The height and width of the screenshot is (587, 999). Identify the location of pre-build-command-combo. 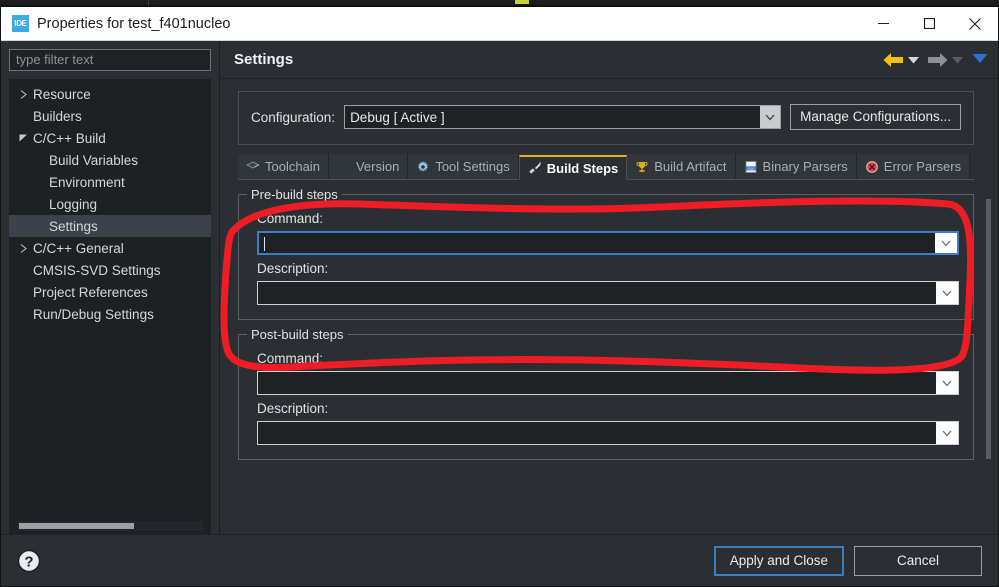
(608, 243).